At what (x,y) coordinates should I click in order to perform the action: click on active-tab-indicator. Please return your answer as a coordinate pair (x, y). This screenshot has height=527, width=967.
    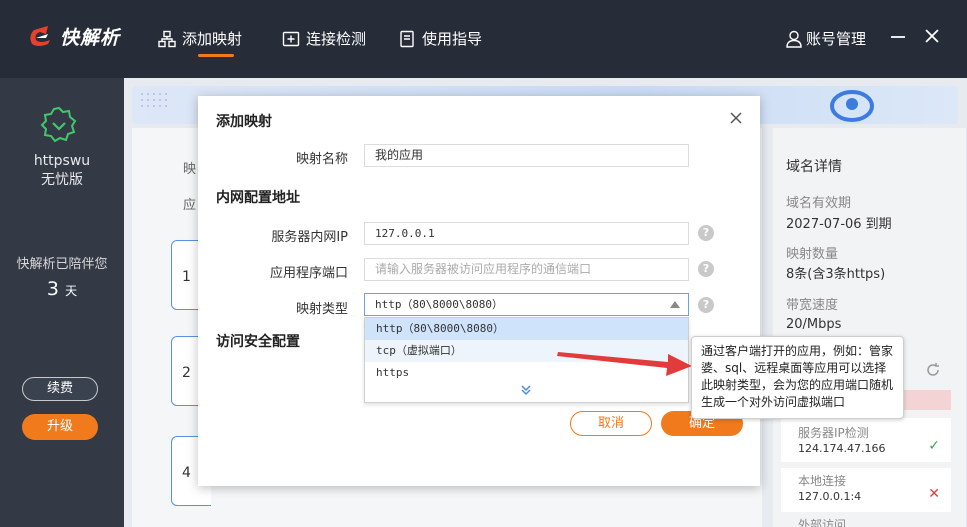
    Looking at the image, I should click on (216, 55).